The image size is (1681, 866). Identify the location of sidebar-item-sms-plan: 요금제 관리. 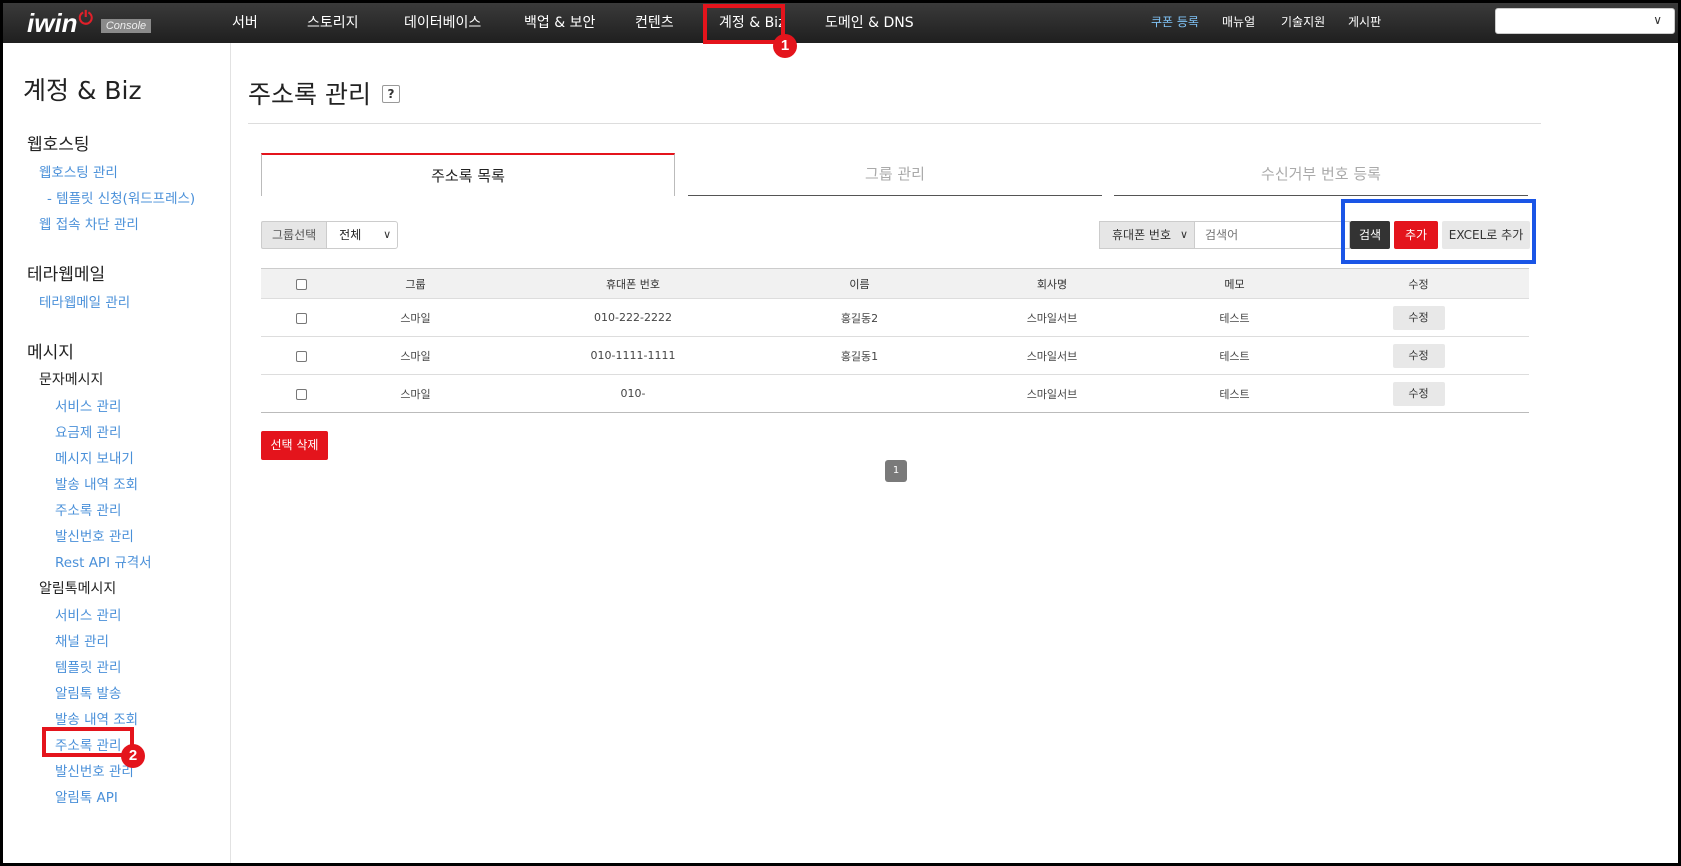
(88, 431).